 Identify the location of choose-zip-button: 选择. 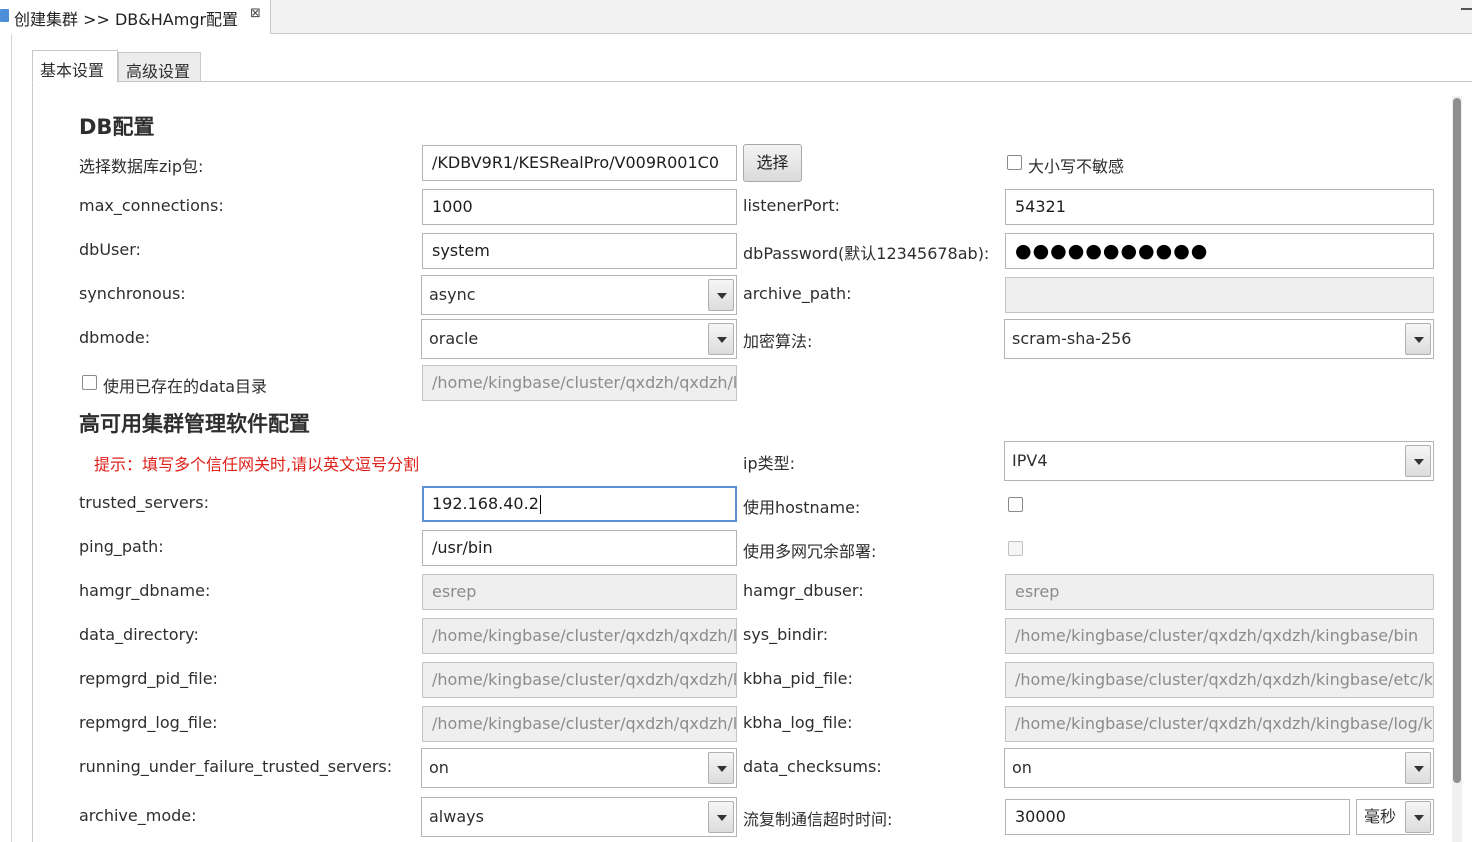
(772, 163).